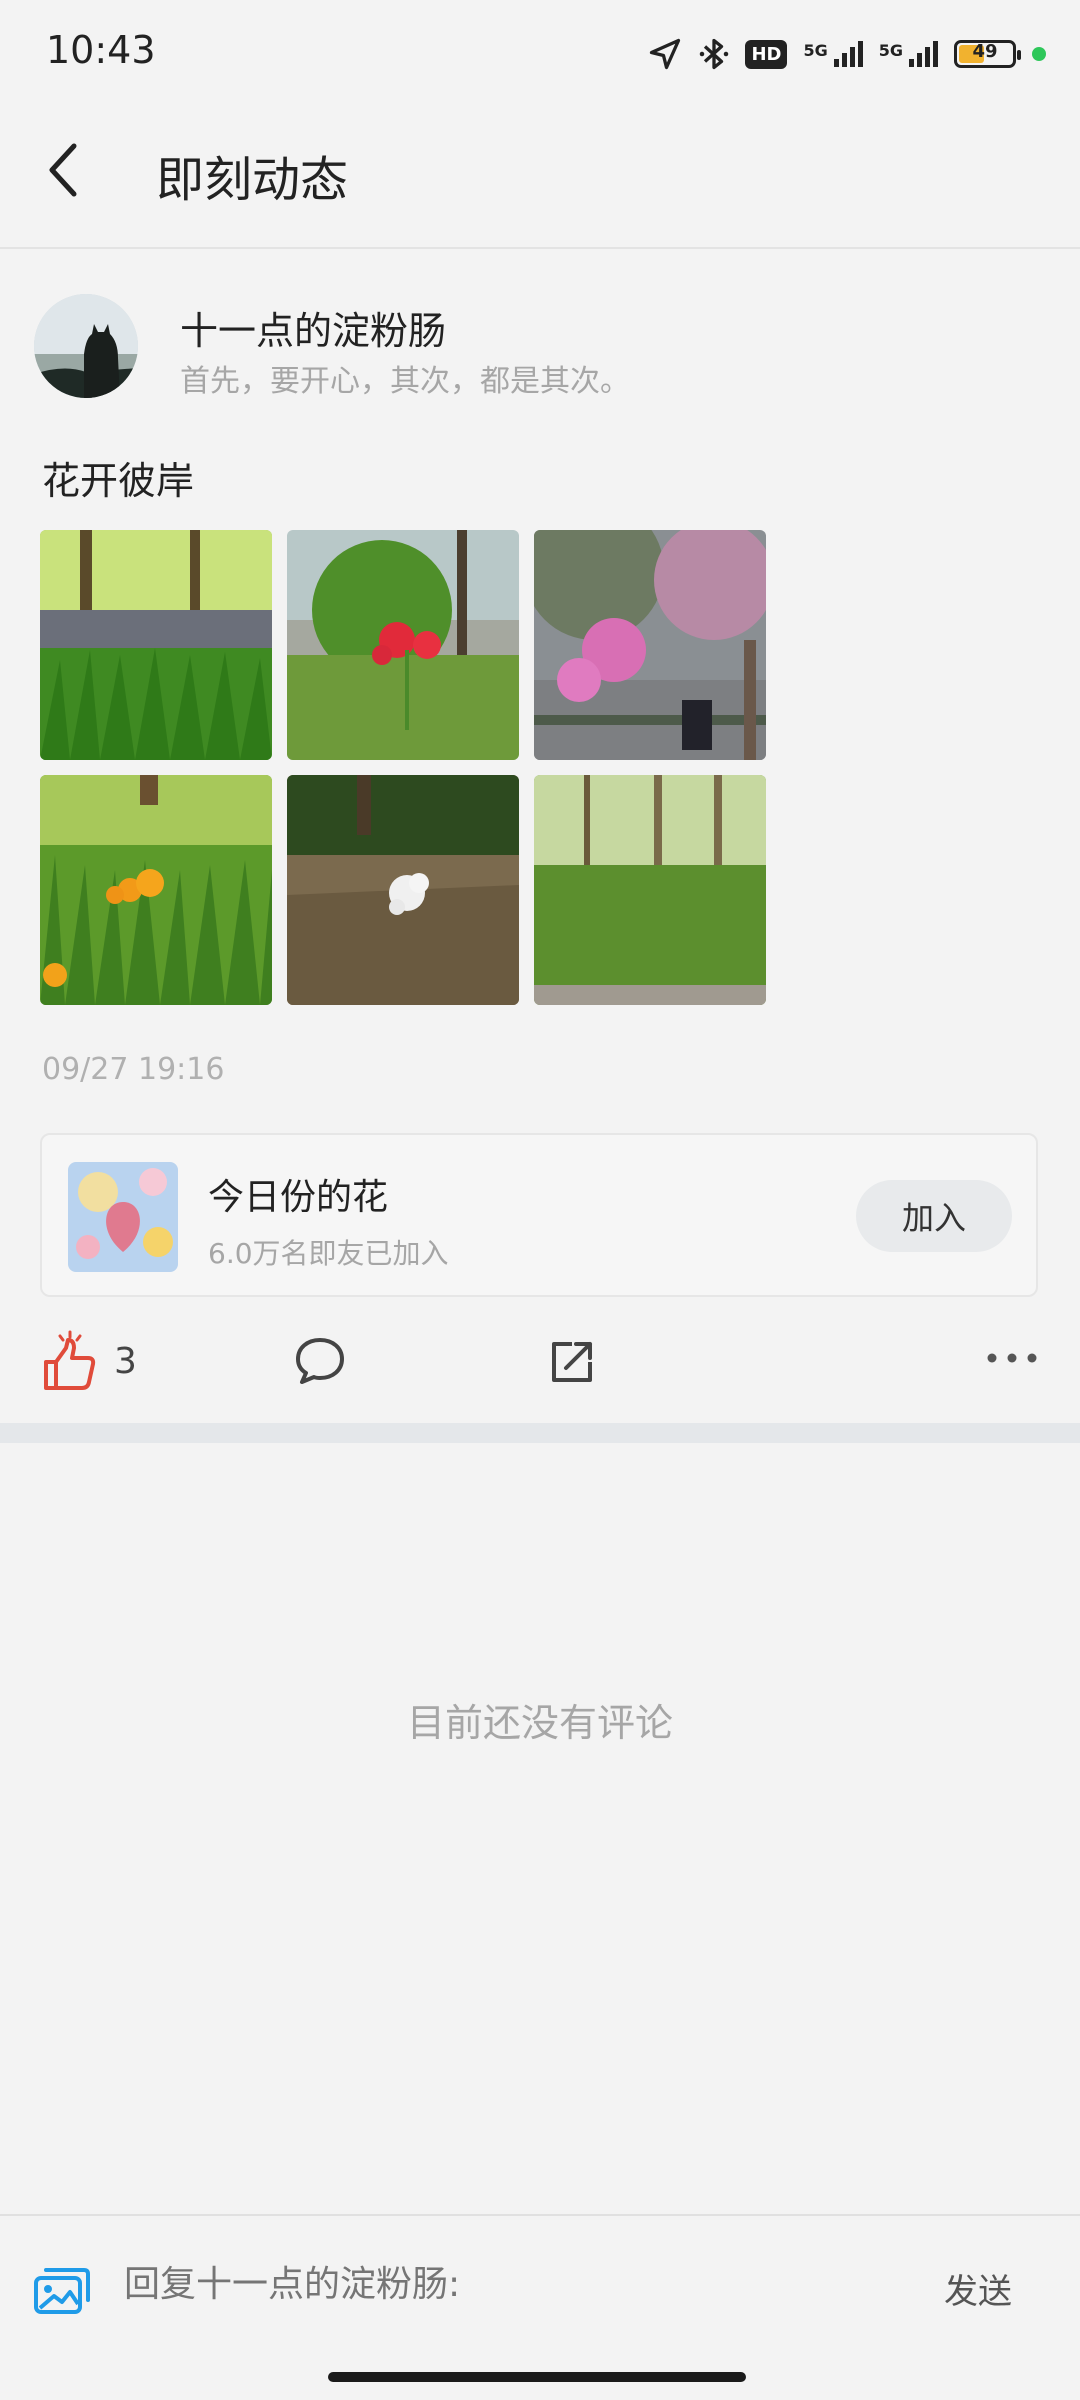 The height and width of the screenshot is (2400, 1080). I want to click on location-icon, so click(665, 54).